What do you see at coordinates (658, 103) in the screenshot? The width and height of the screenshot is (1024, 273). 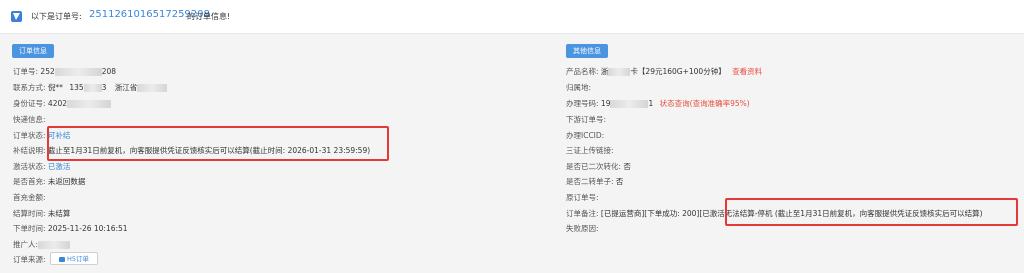 I see `handle-no-row: 办理号码: 19 1 状态查询(查询准确率95%)` at bounding box center [658, 103].